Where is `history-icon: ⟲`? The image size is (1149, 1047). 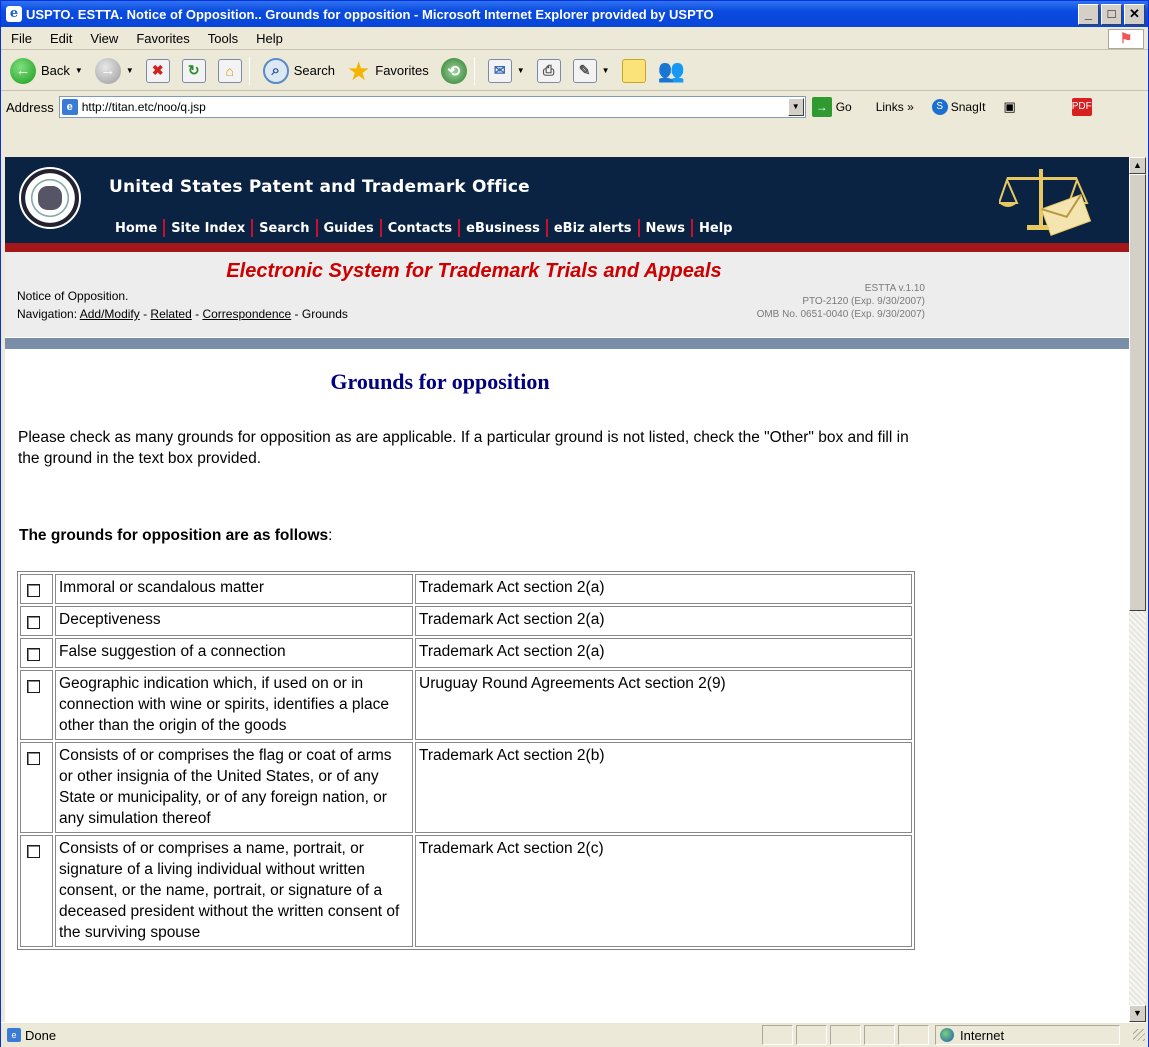 history-icon: ⟲ is located at coordinates (453, 70).